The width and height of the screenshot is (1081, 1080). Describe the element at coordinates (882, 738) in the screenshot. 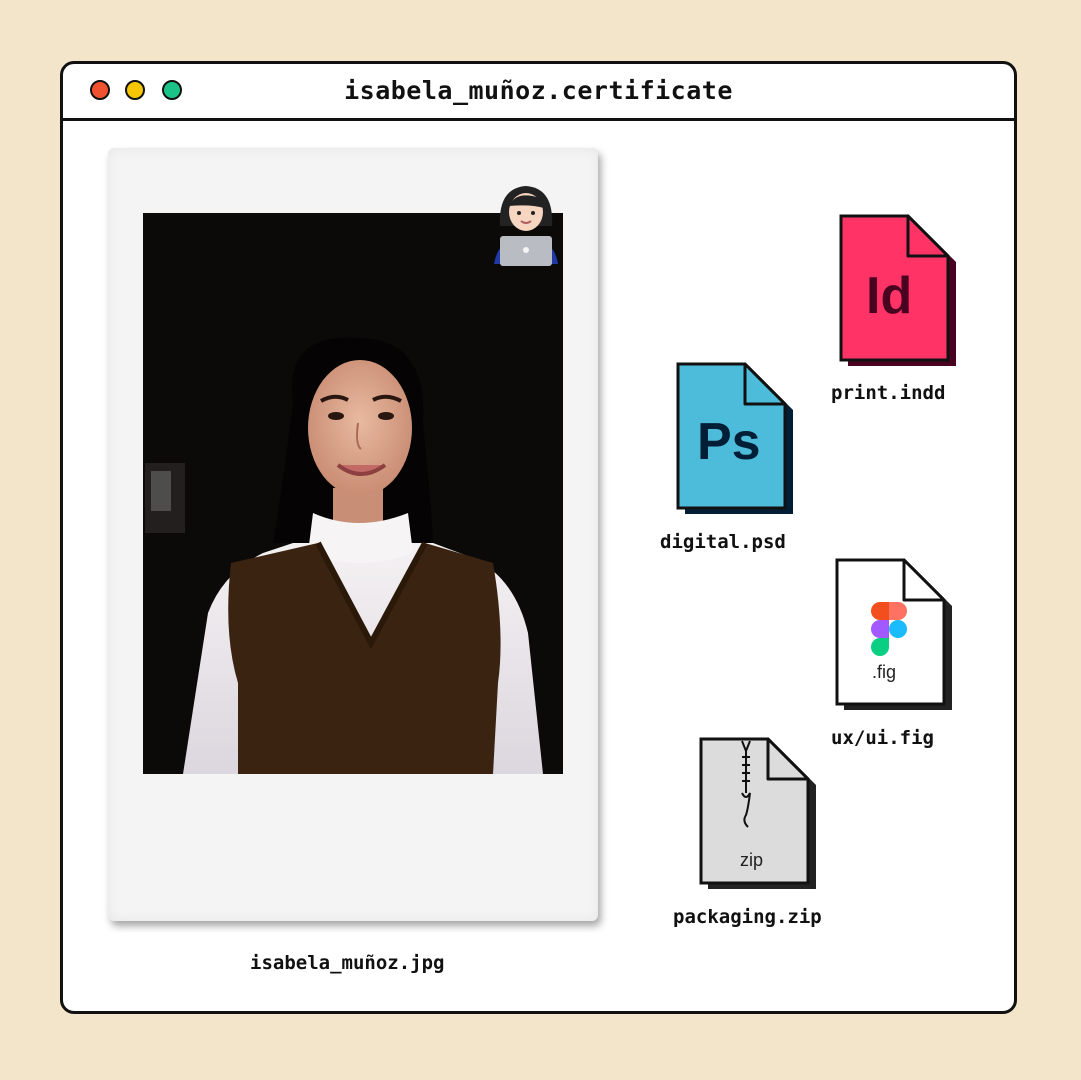

I see `file-label-uxui-fig: ux/ui.fig` at that location.